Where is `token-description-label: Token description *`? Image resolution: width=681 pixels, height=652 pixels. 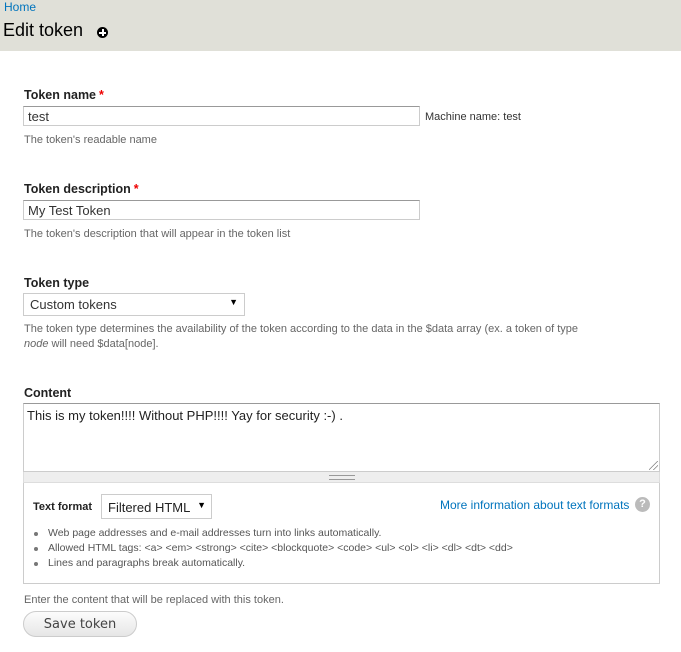
token-description-label: Token description * is located at coordinates (81, 189).